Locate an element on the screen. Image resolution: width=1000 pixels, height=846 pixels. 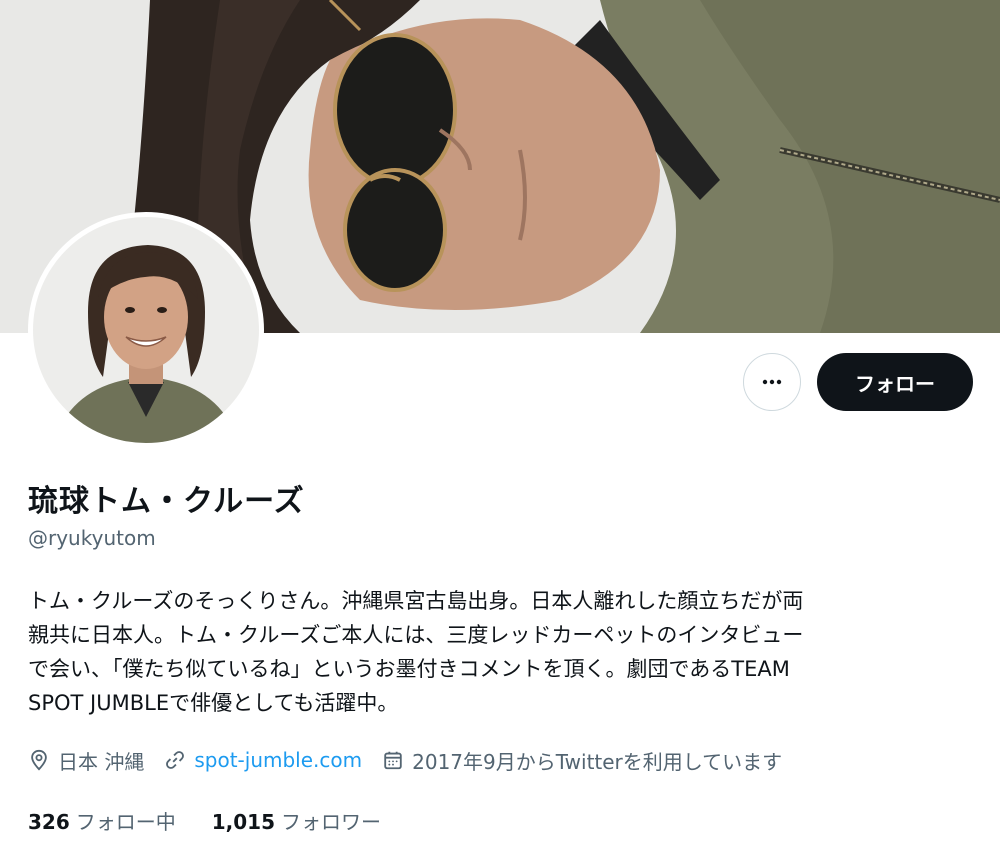
calendar-icon is located at coordinates (393, 760).